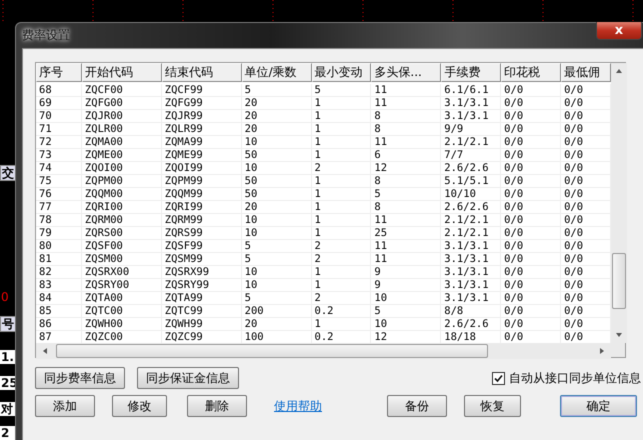 The height and width of the screenshot is (440, 643). What do you see at coordinates (139, 406) in the screenshot?
I see `action-button: 修改` at bounding box center [139, 406].